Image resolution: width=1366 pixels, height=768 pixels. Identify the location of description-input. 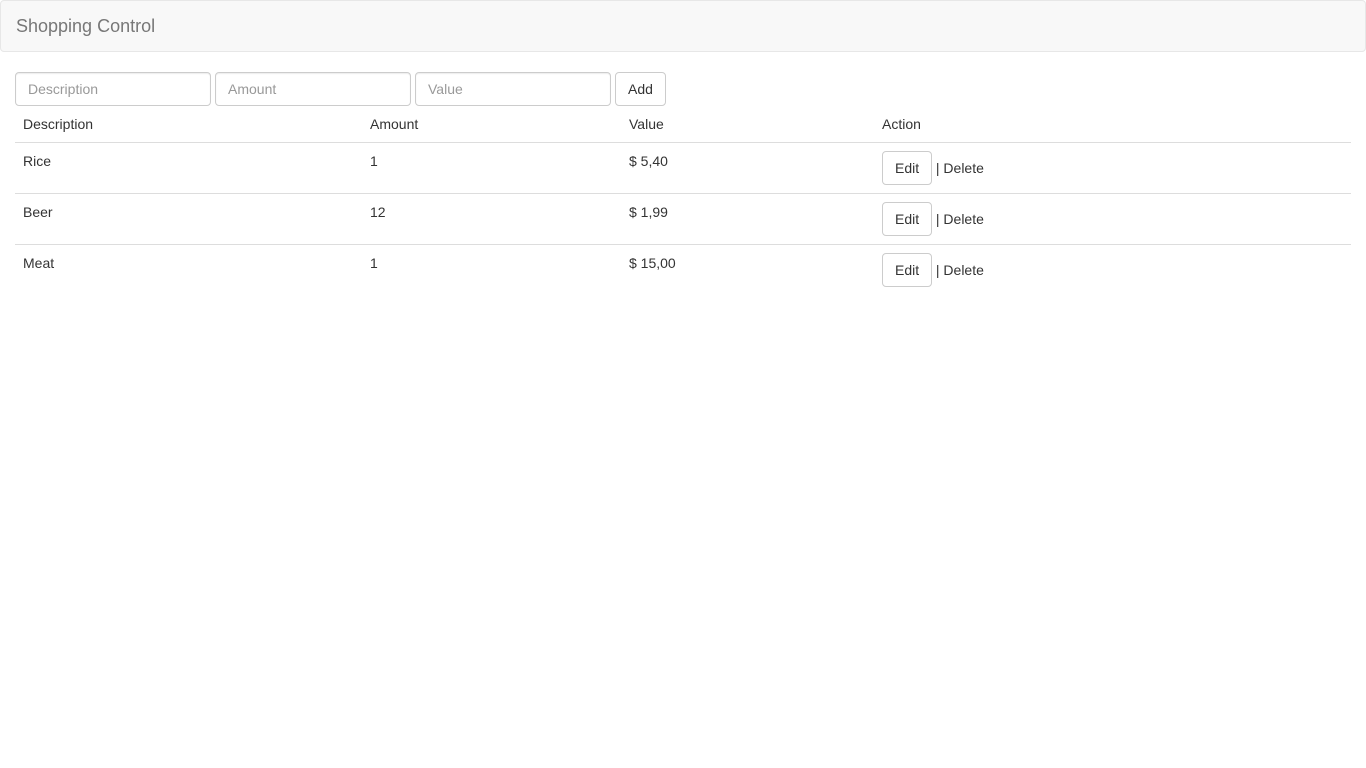
(113, 89).